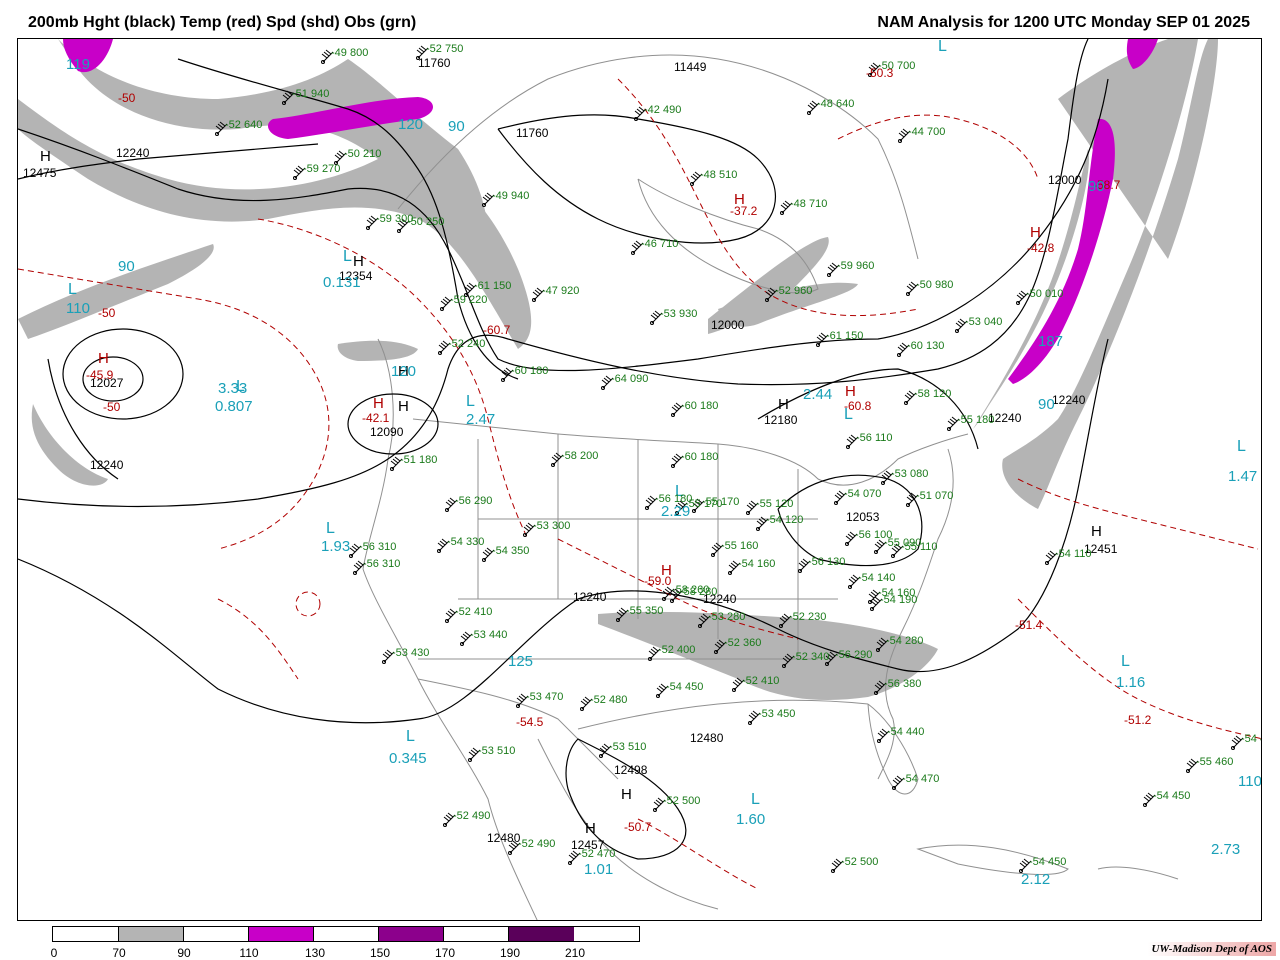  What do you see at coordinates (719, 175) in the screenshot?
I see `station-observation: -48 510` at bounding box center [719, 175].